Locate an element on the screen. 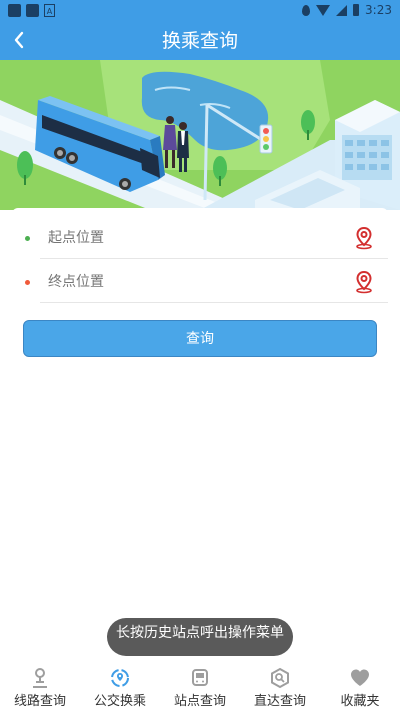  nav-item-route-query: 线路查询 is located at coordinates (40, 687).